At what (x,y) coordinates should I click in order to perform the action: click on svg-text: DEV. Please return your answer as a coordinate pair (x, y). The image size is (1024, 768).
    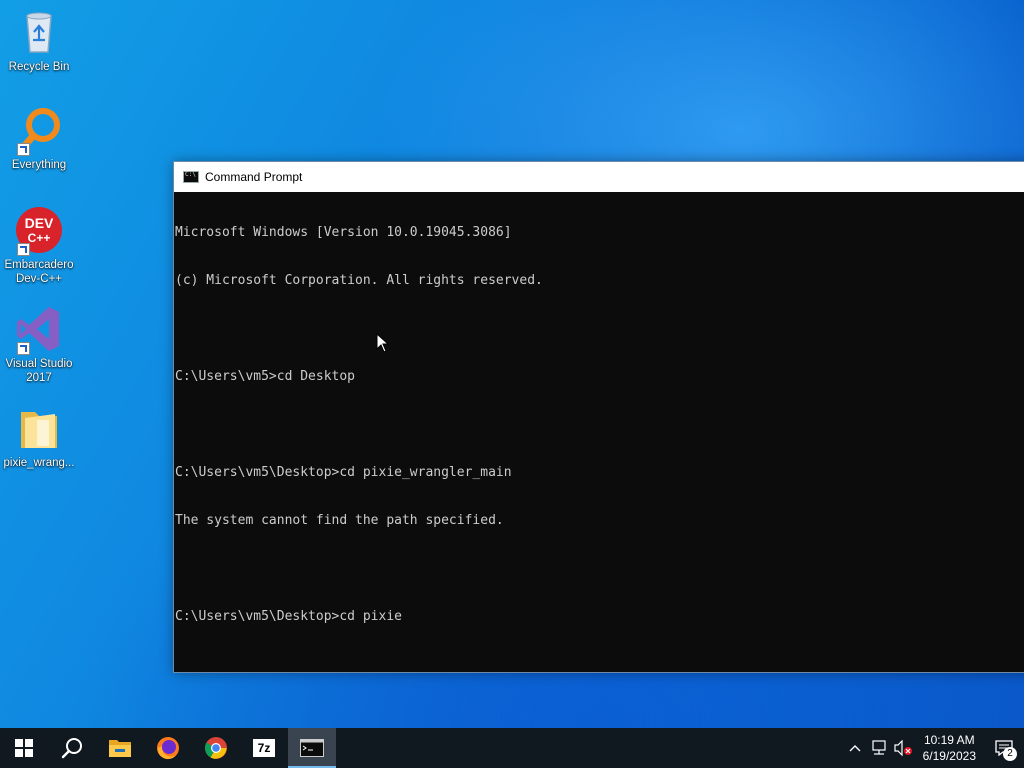
    Looking at the image, I should click on (39, 223).